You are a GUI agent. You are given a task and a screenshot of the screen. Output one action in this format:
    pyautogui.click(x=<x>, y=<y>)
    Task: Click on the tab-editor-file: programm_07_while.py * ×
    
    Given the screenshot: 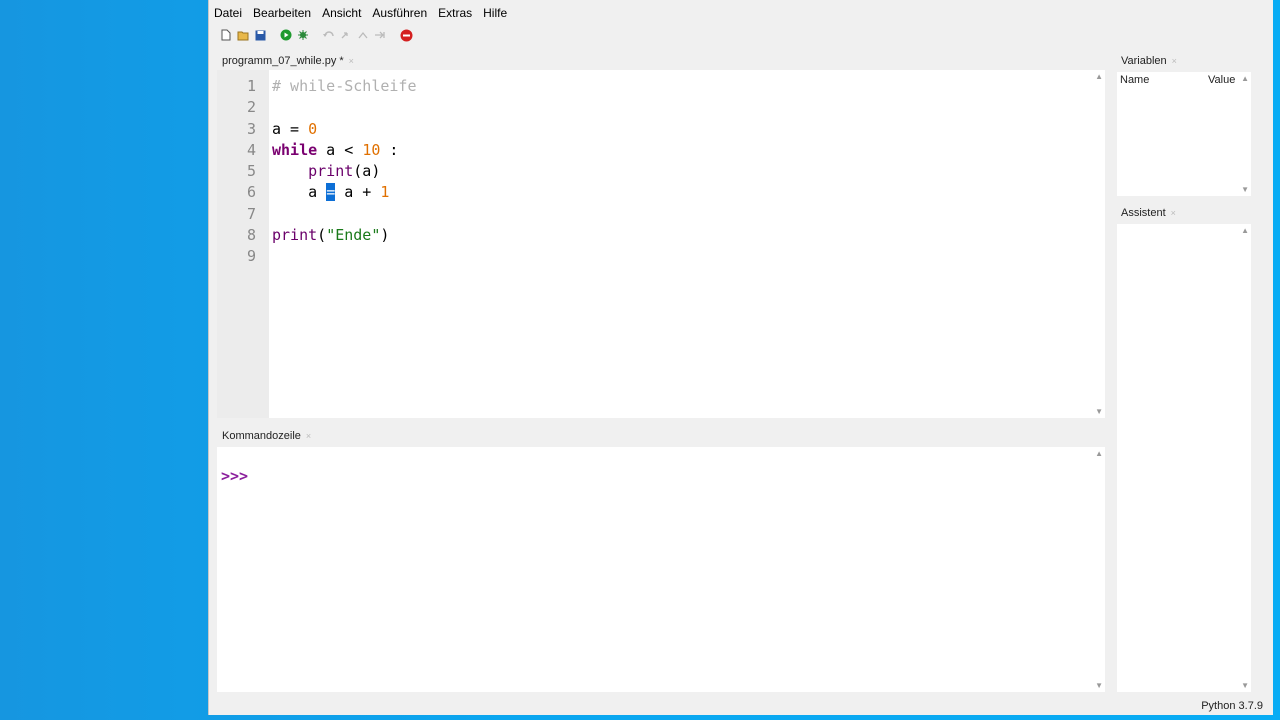 What is the action you would take?
    pyautogui.click(x=288, y=61)
    